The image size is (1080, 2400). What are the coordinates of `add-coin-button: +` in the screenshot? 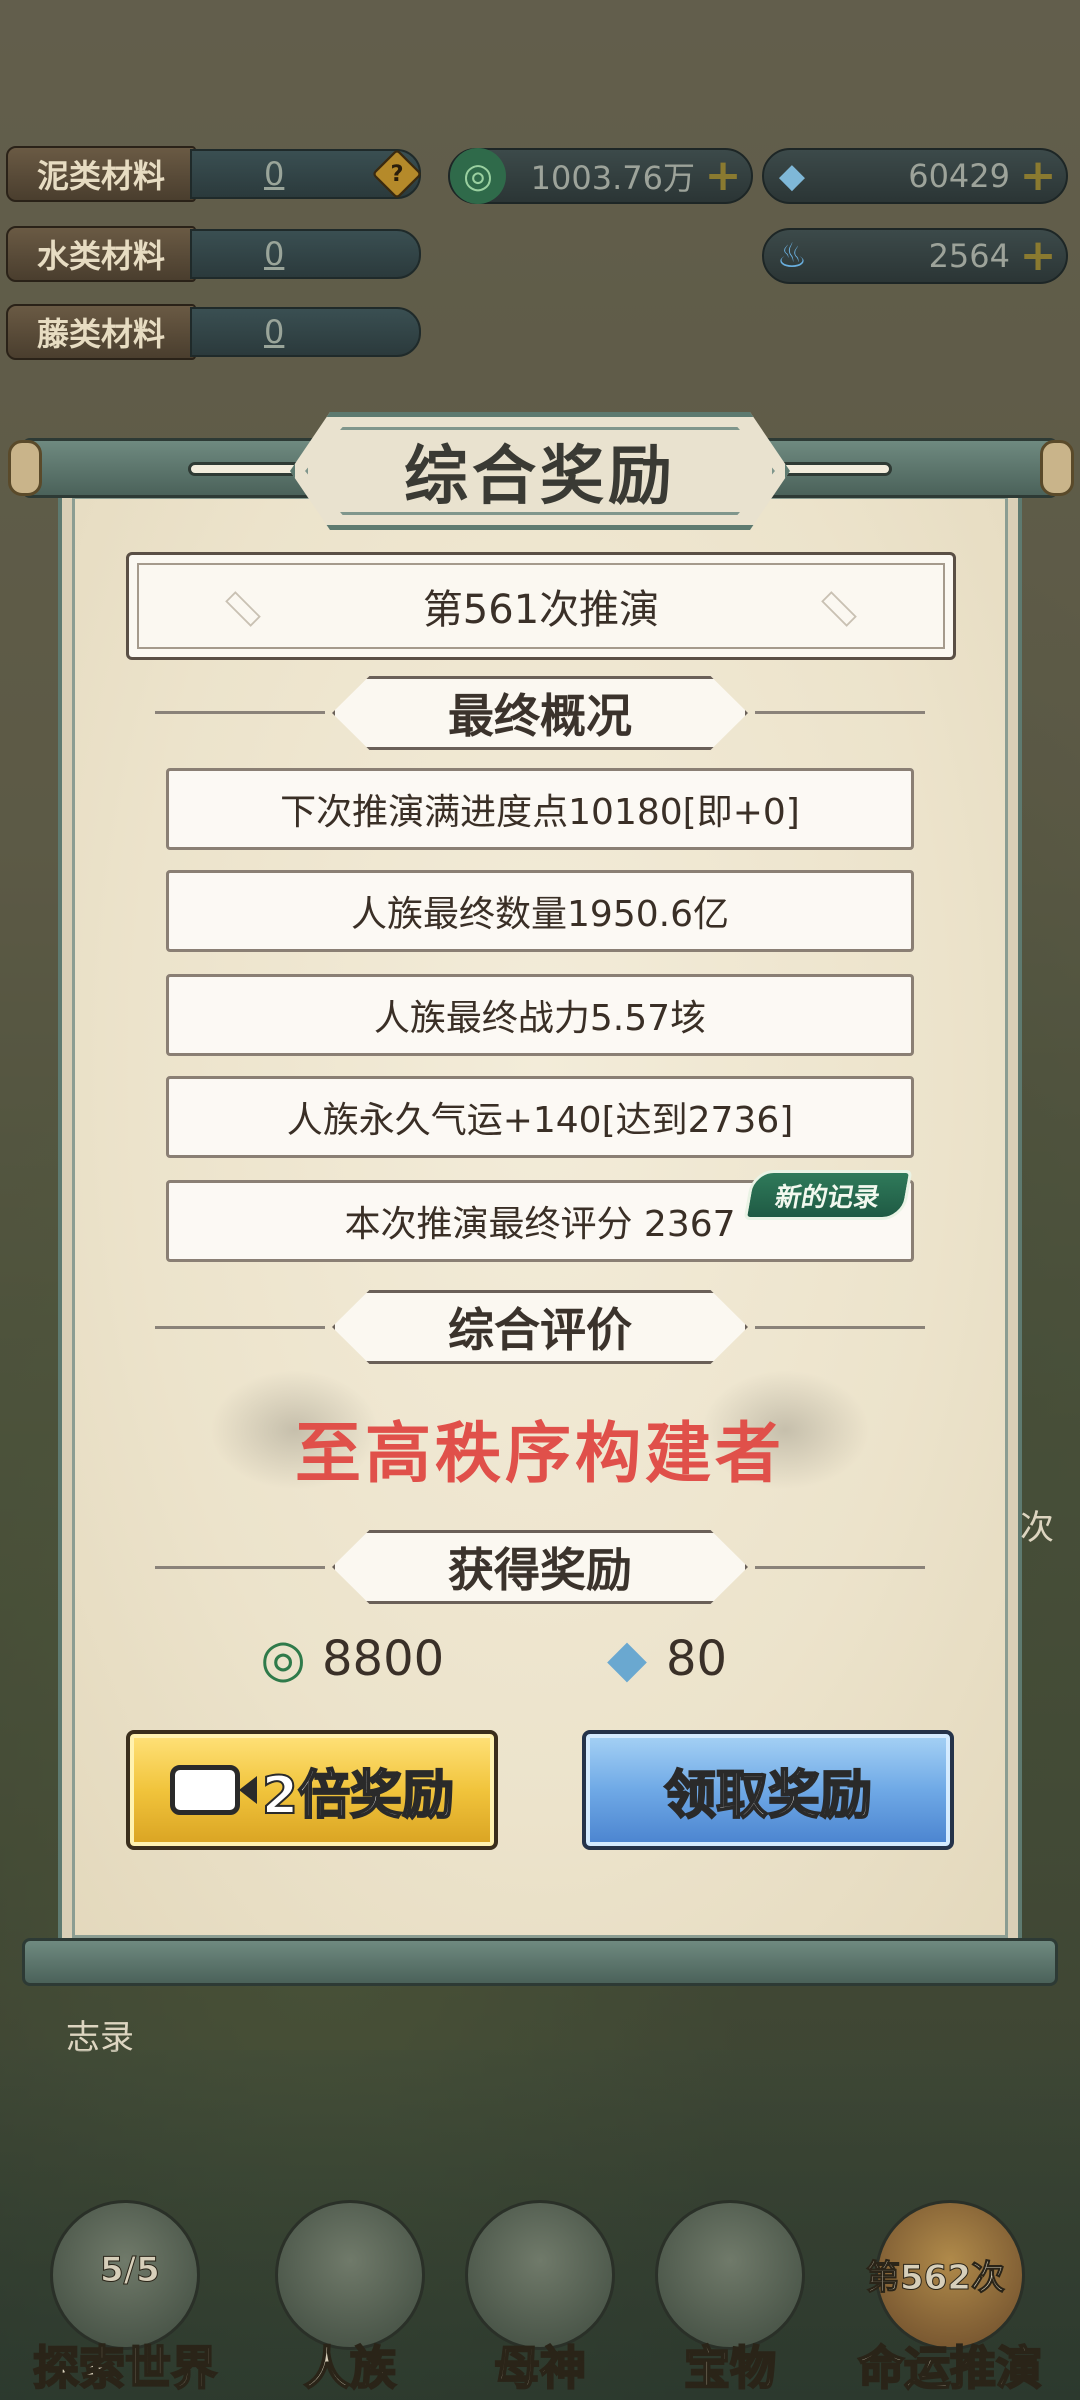 It's located at (723, 176).